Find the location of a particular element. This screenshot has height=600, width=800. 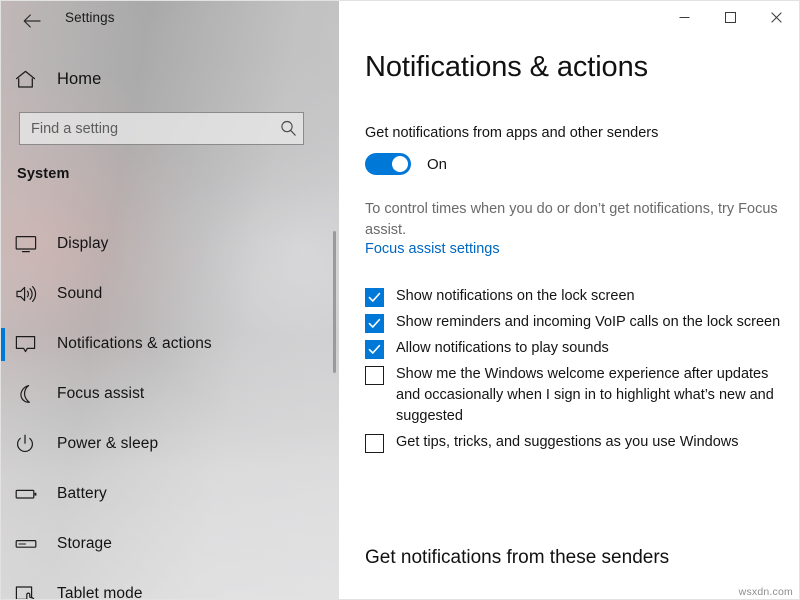

maximize-icon is located at coordinates (730, 17).